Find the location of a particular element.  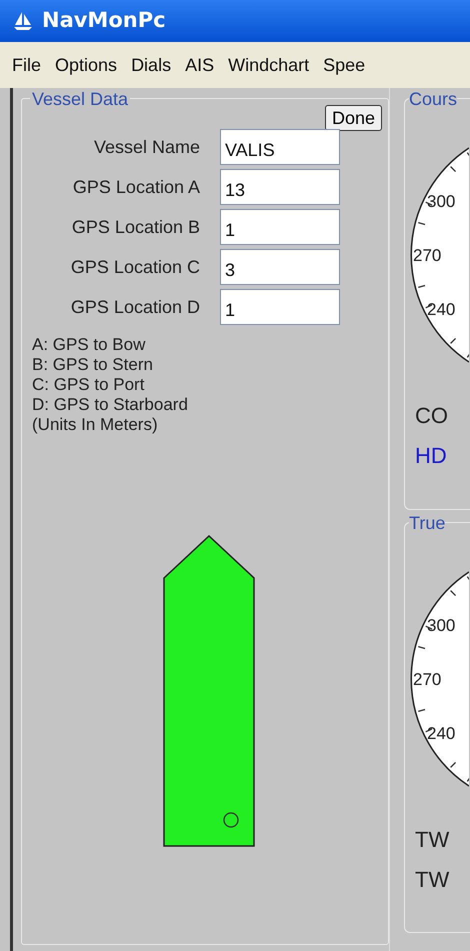

menu-item: Dials is located at coordinates (151, 65).